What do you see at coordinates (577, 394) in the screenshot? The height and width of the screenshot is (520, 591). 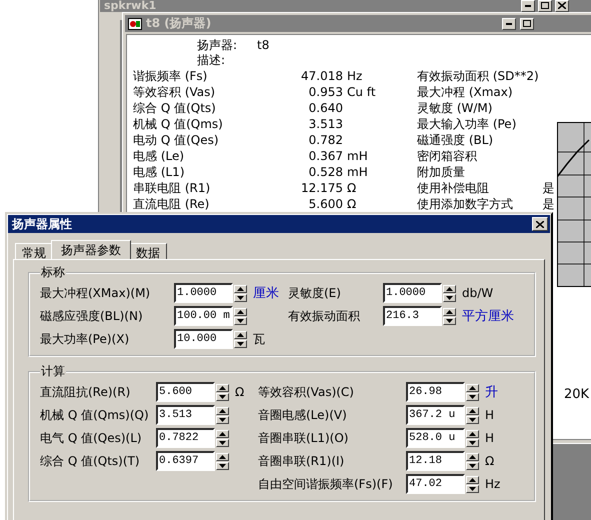 I see `axis-label: 20K` at bounding box center [577, 394].